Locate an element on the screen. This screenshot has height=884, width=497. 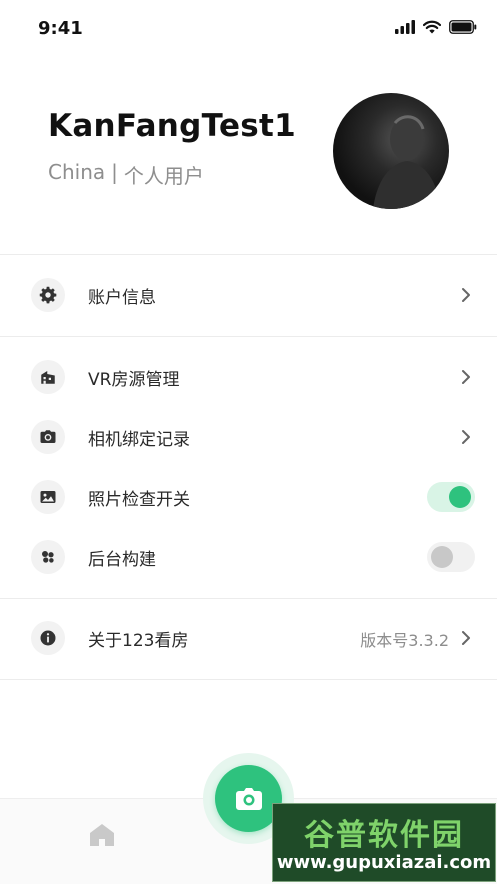
avatar-silhouette is located at coordinates (407, 162).